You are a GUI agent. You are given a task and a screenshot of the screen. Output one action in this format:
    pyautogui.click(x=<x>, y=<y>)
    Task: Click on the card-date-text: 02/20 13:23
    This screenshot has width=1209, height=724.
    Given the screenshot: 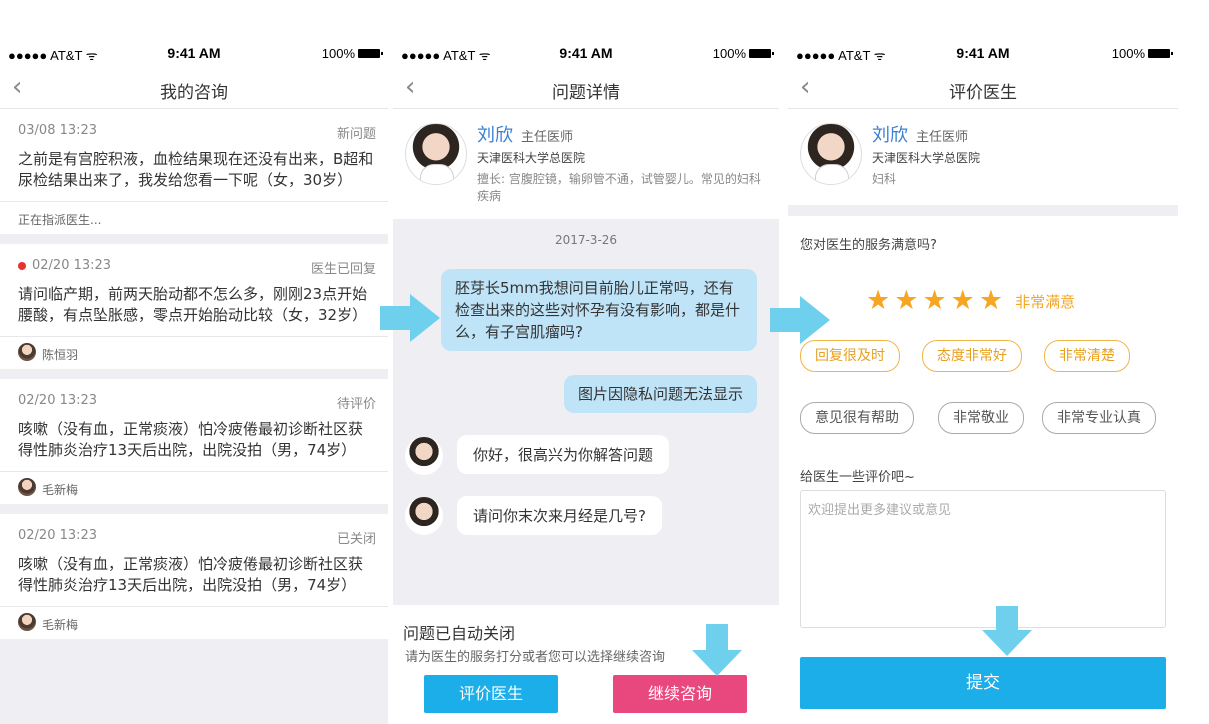 What is the action you would take?
    pyautogui.click(x=72, y=265)
    